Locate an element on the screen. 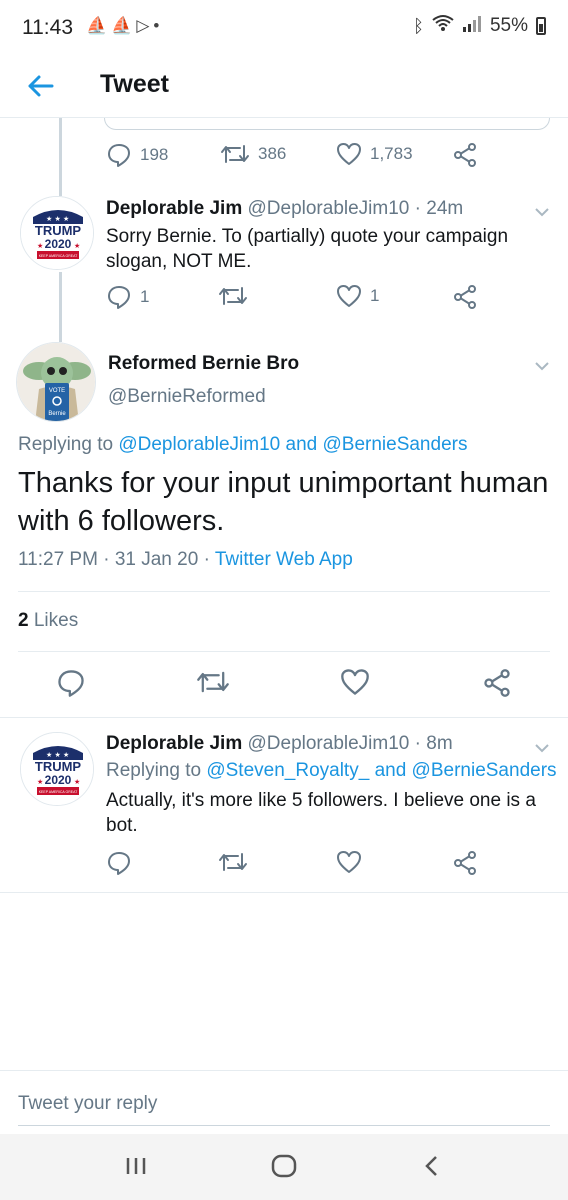 The height and width of the screenshot is (1200, 568). reply-count: 1 is located at coordinates (145, 296).